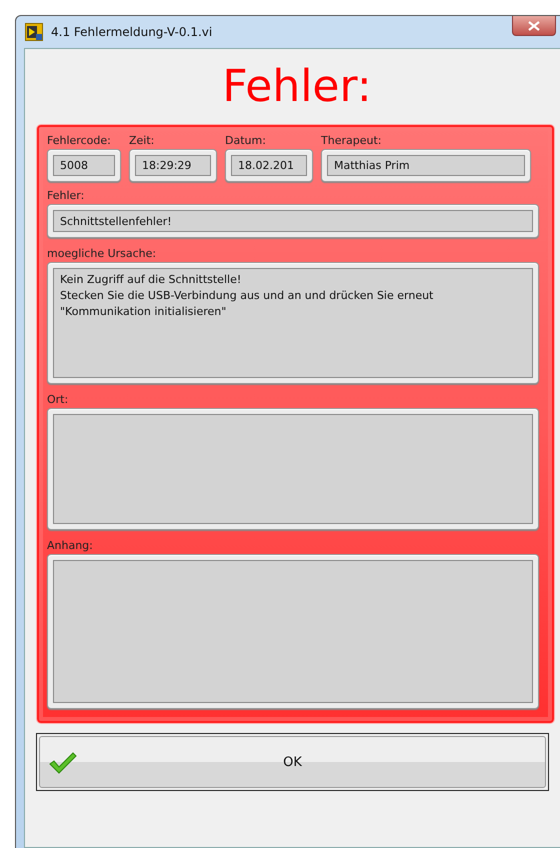  Describe the element at coordinates (293, 221) in the screenshot. I see `text-field: Schnittstellenfehler!` at that location.